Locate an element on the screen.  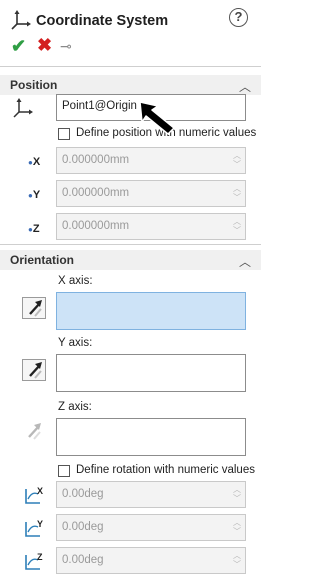
z-coordinate-field: 0.000000mm ︿ ﹀ is located at coordinates (151, 226).